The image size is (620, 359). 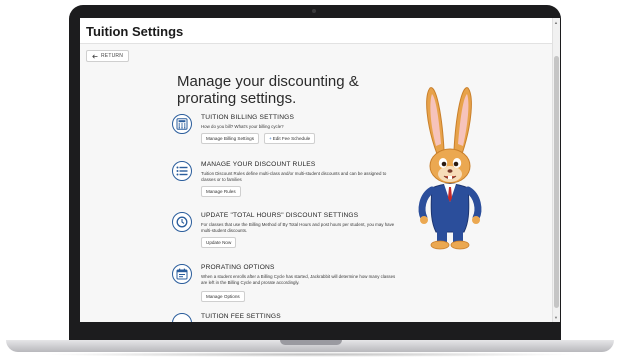 What do you see at coordinates (556, 22) in the screenshot?
I see `chevron-up-icon: ▲` at bounding box center [556, 22].